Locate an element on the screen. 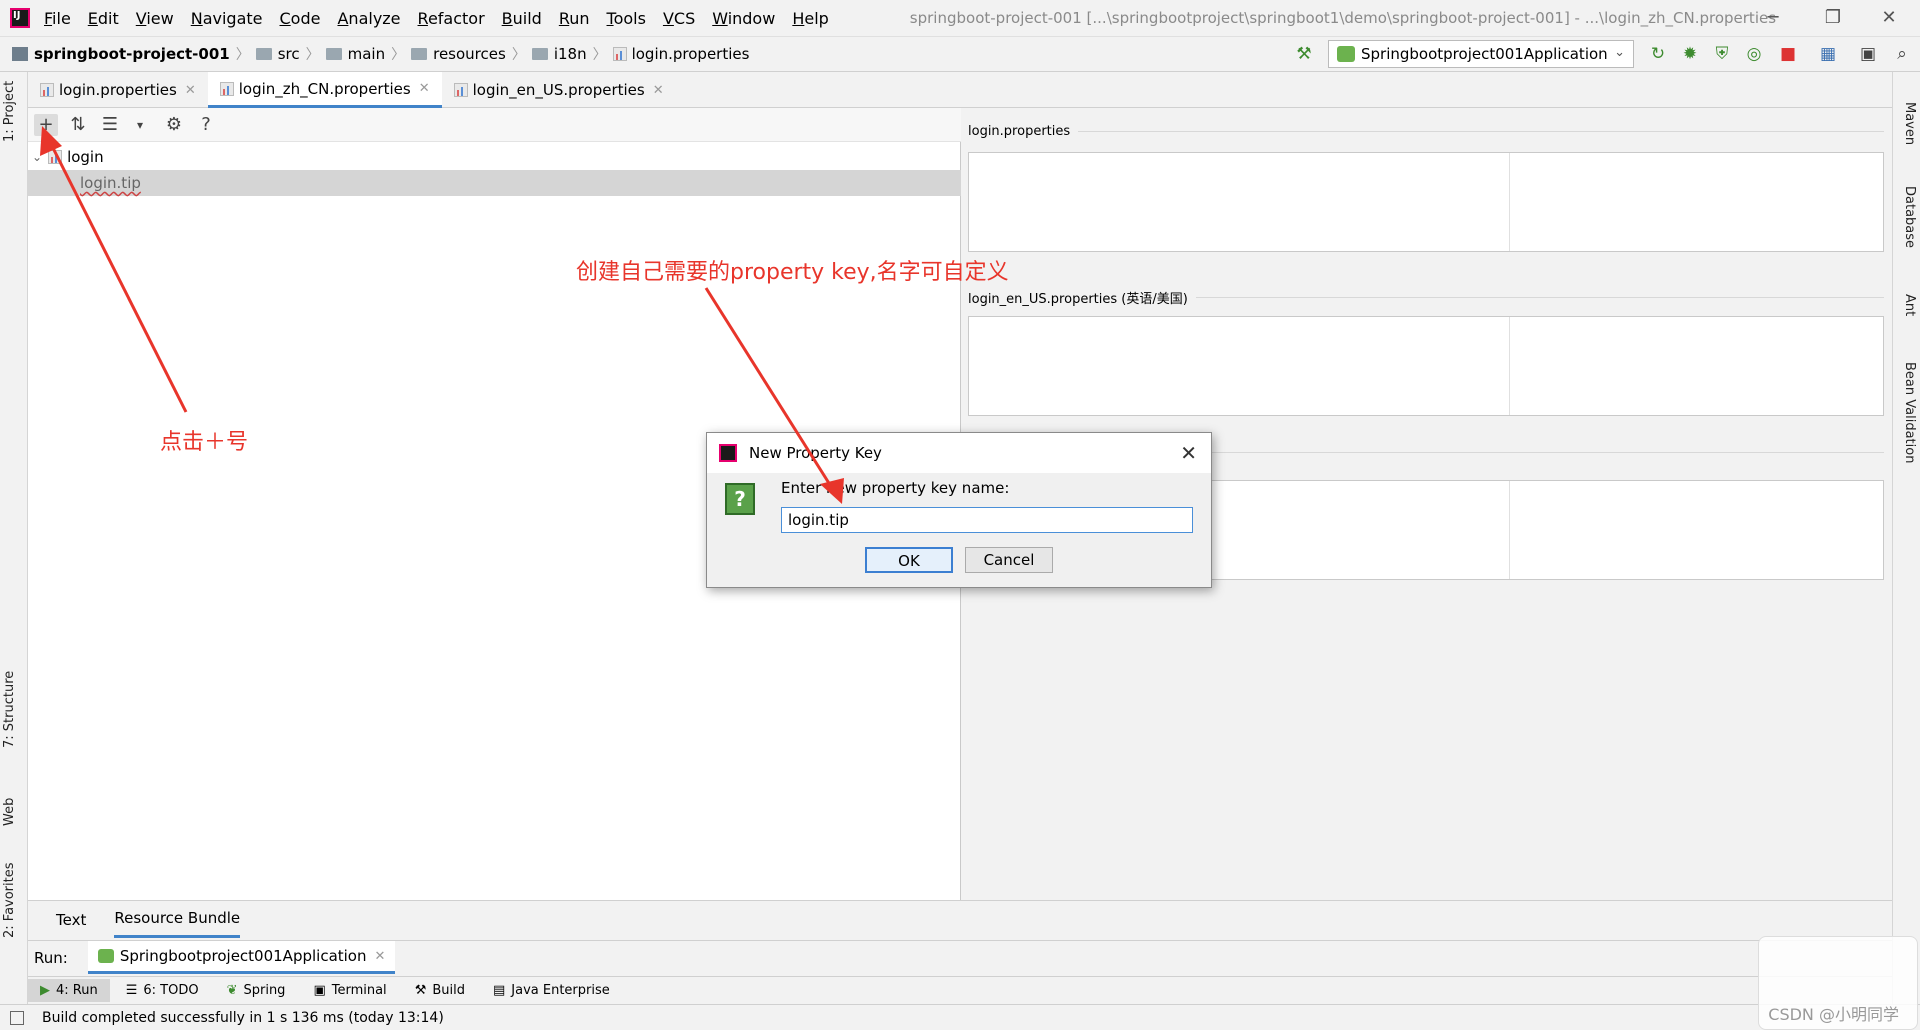 Image resolution: width=1920 pixels, height=1030 pixels. toolwindow-run: ▶ 4: Run is located at coordinates (69, 990).